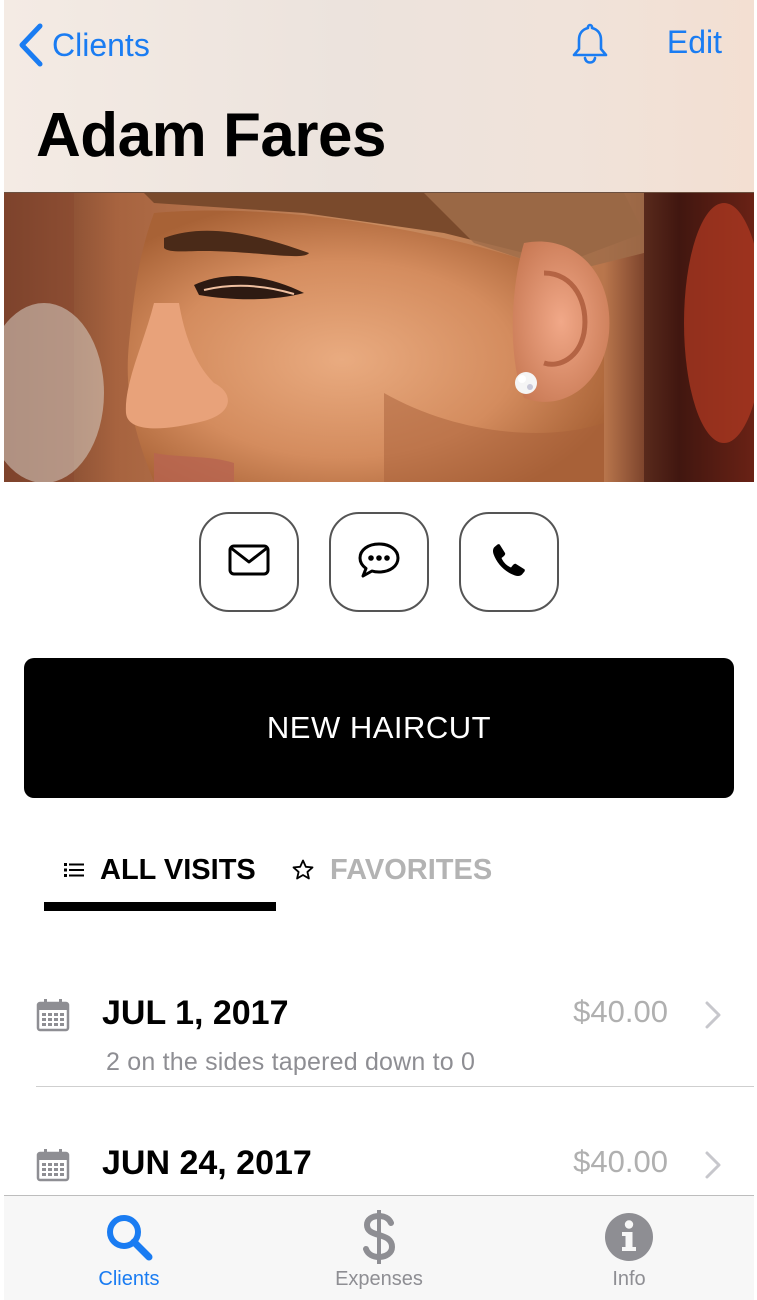 The height and width of the screenshot is (1300, 757). Describe the element at coordinates (178, 869) in the screenshot. I see `tab-all-visits-label: ALL VISITS` at that location.